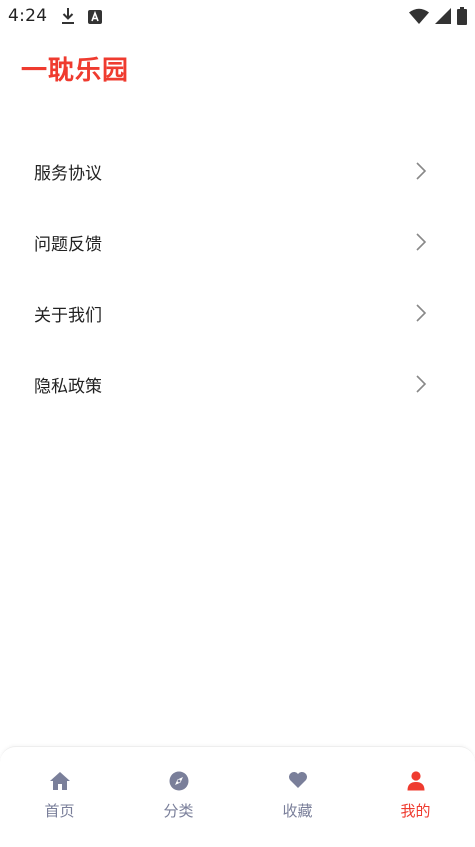 This screenshot has width=475, height=847. I want to click on a-badge-icon, so click(95, 19).